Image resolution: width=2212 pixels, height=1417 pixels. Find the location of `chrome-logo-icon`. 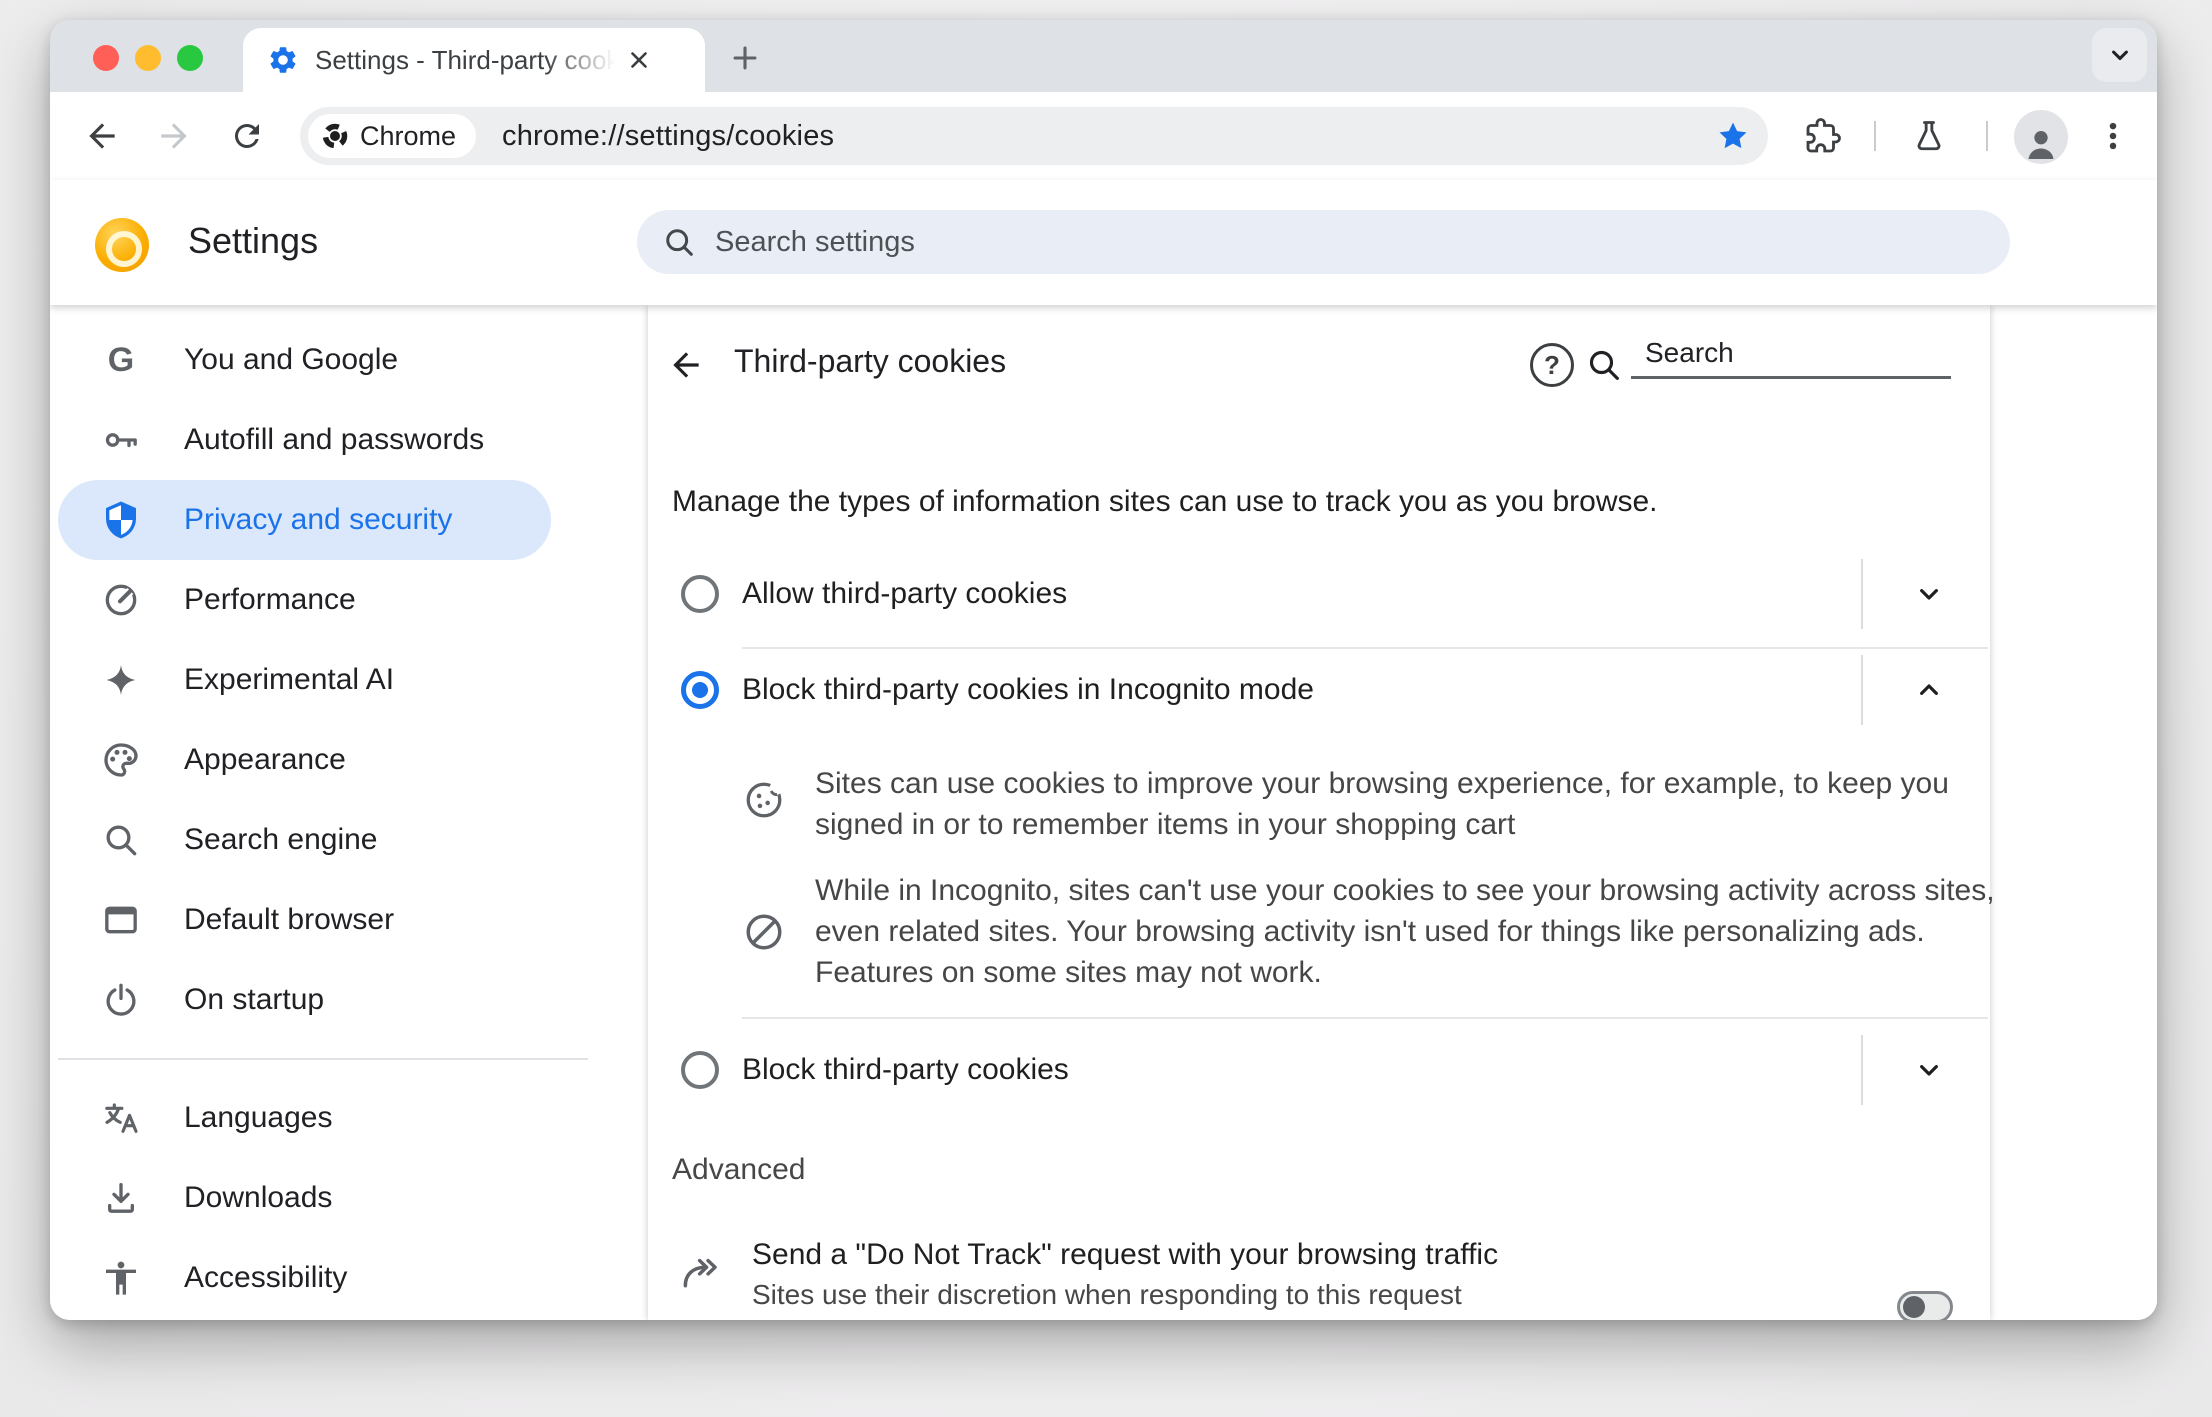

chrome-logo-icon is located at coordinates (335, 136).